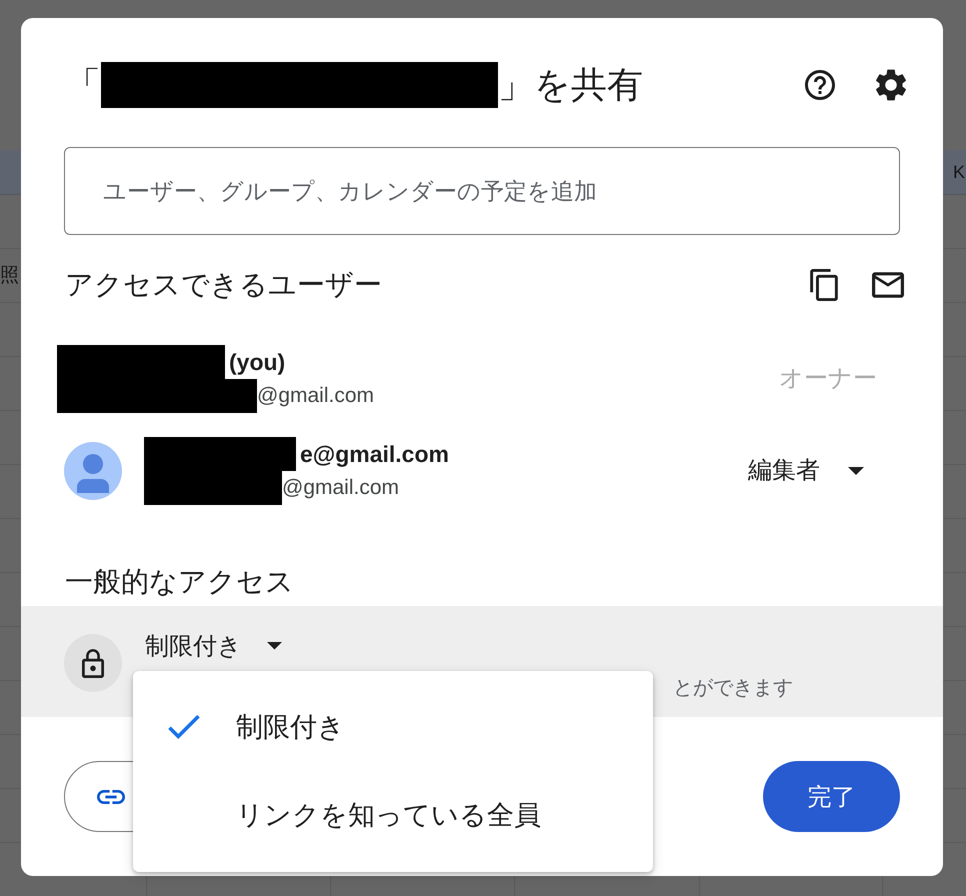  What do you see at coordinates (958, 172) in the screenshot?
I see `sheet-header-text: K` at bounding box center [958, 172].